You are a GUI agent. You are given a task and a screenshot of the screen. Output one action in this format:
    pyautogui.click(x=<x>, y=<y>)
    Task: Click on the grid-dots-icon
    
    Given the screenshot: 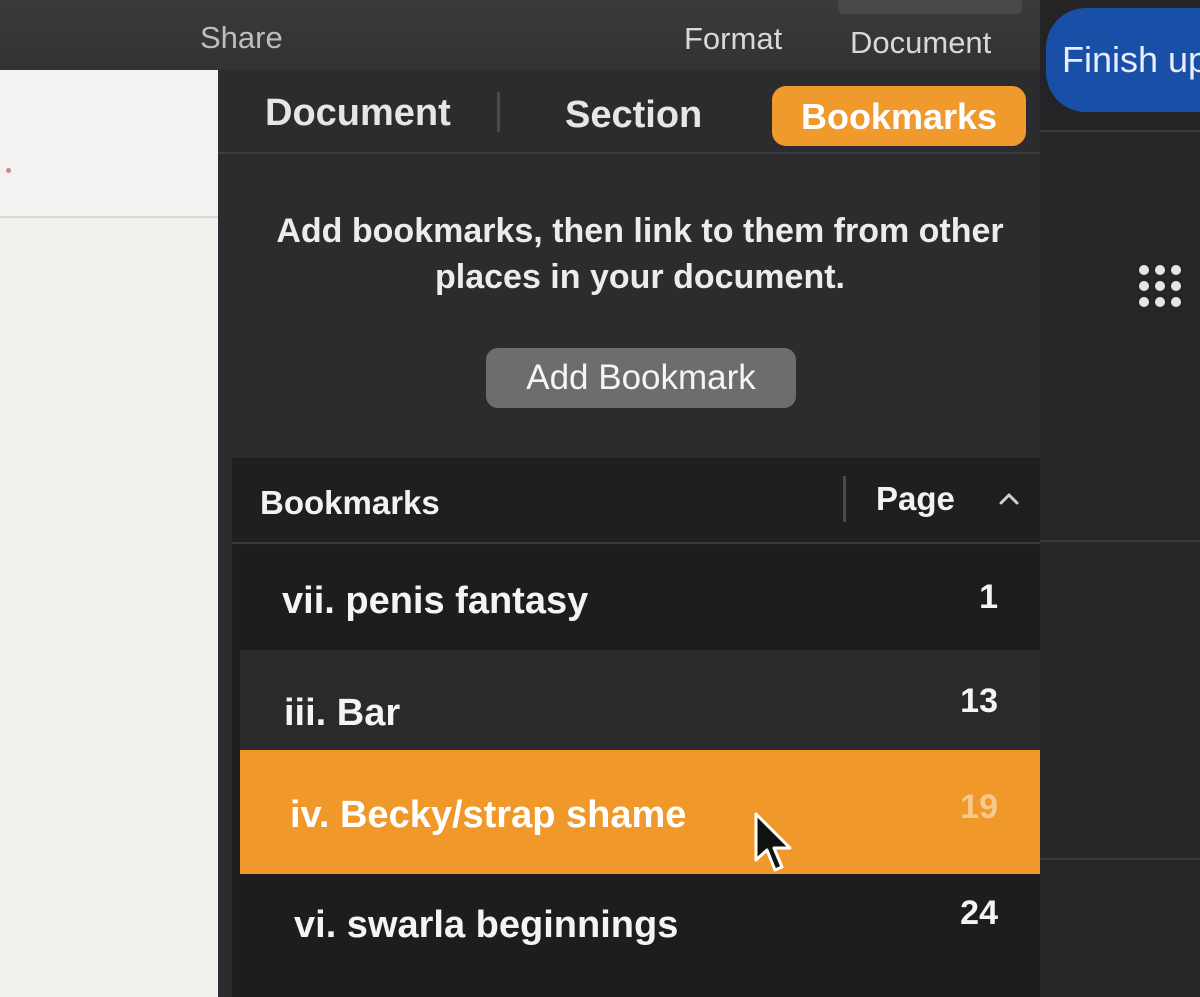 What is the action you would take?
    pyautogui.click(x=1160, y=286)
    